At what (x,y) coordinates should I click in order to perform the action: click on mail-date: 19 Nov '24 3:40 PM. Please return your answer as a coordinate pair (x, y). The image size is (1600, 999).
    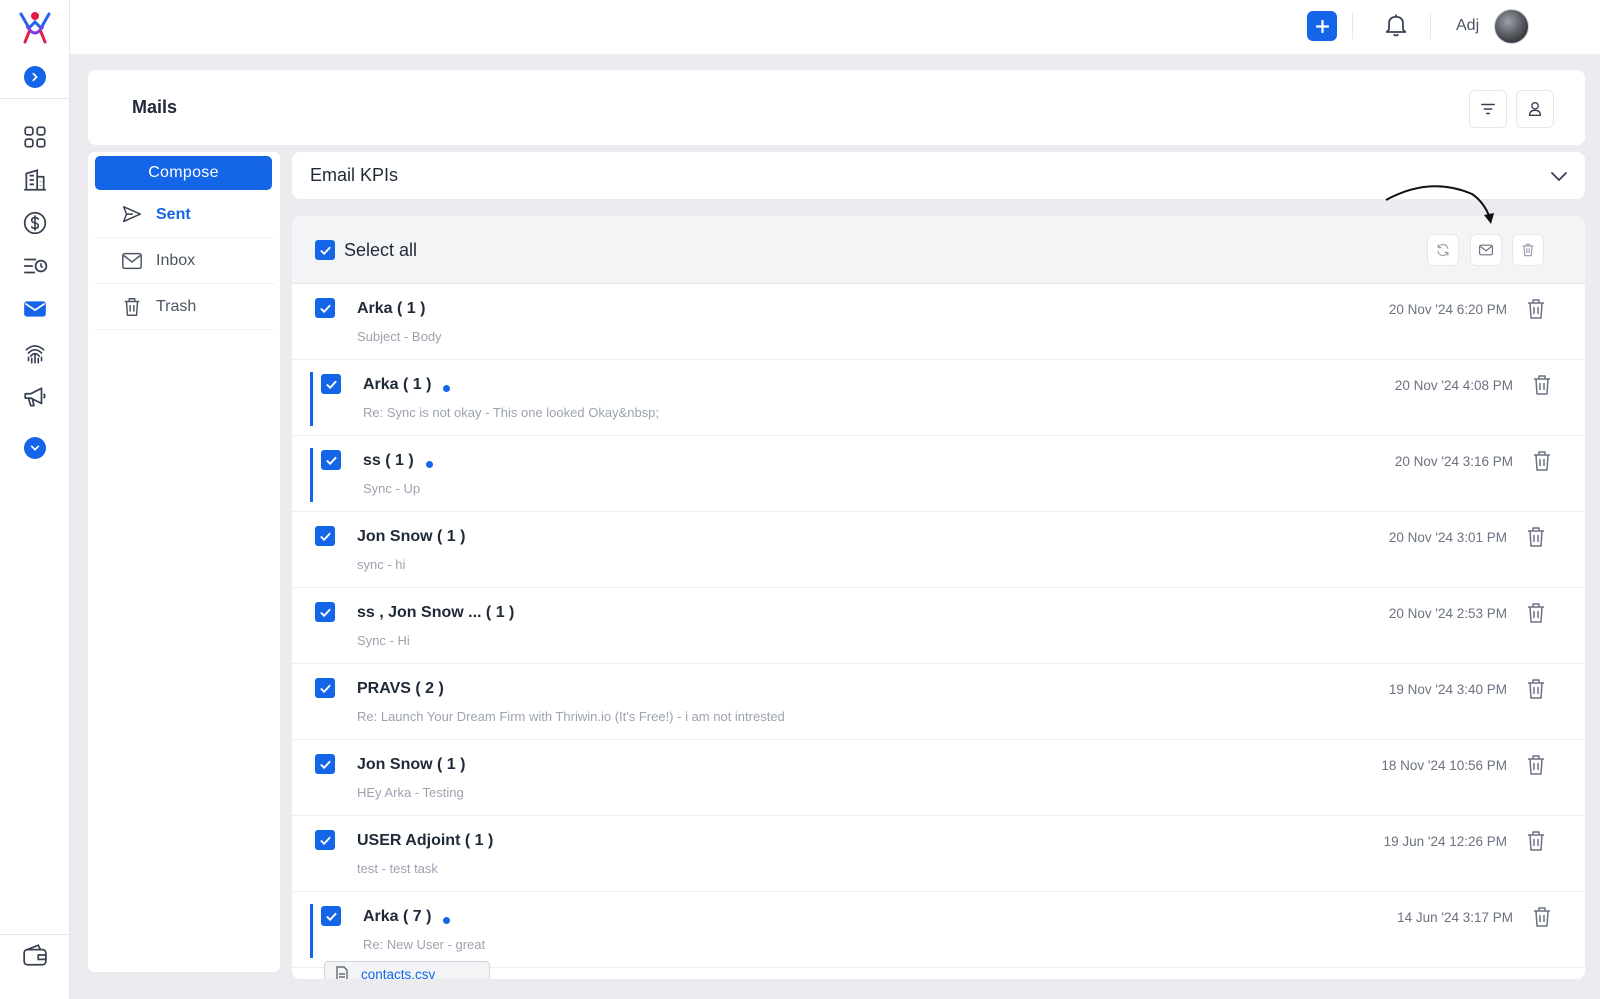
    Looking at the image, I should click on (1447, 689).